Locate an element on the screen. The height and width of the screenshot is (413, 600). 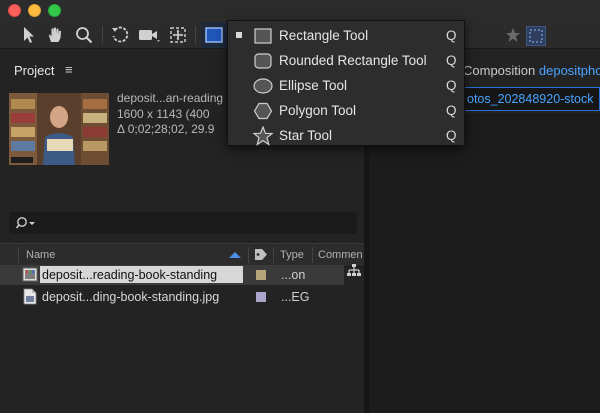
rectangle-tool-button is located at coordinates (214, 35).